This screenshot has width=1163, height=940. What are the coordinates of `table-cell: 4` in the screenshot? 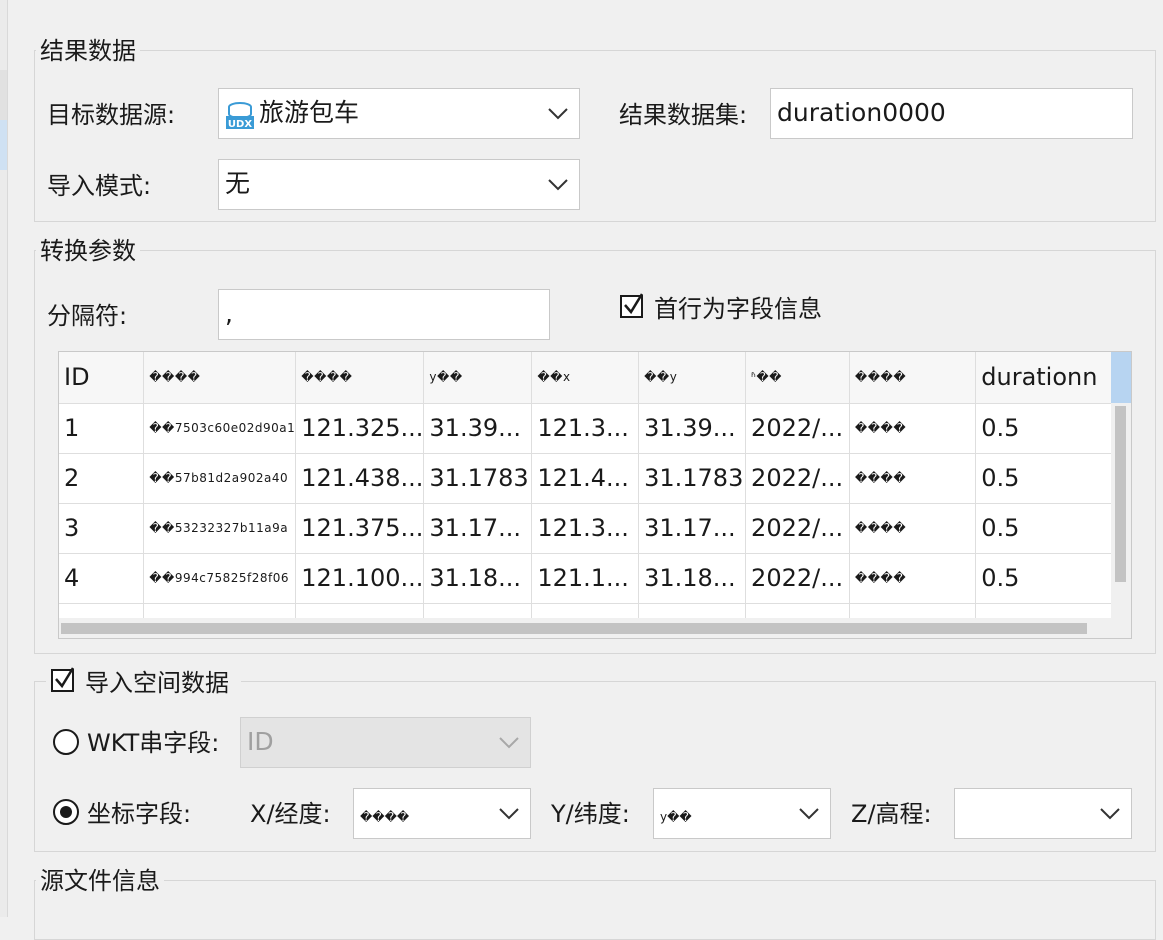 It's located at (102, 578).